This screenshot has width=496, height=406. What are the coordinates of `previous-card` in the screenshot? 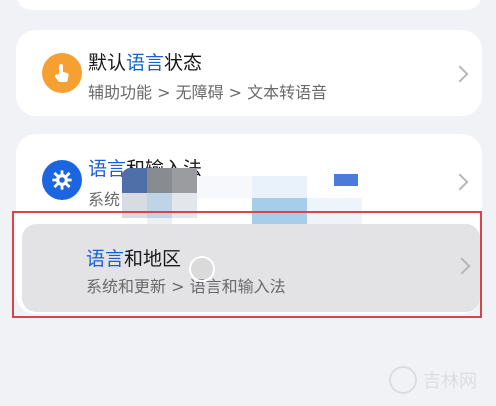 It's located at (249, 5).